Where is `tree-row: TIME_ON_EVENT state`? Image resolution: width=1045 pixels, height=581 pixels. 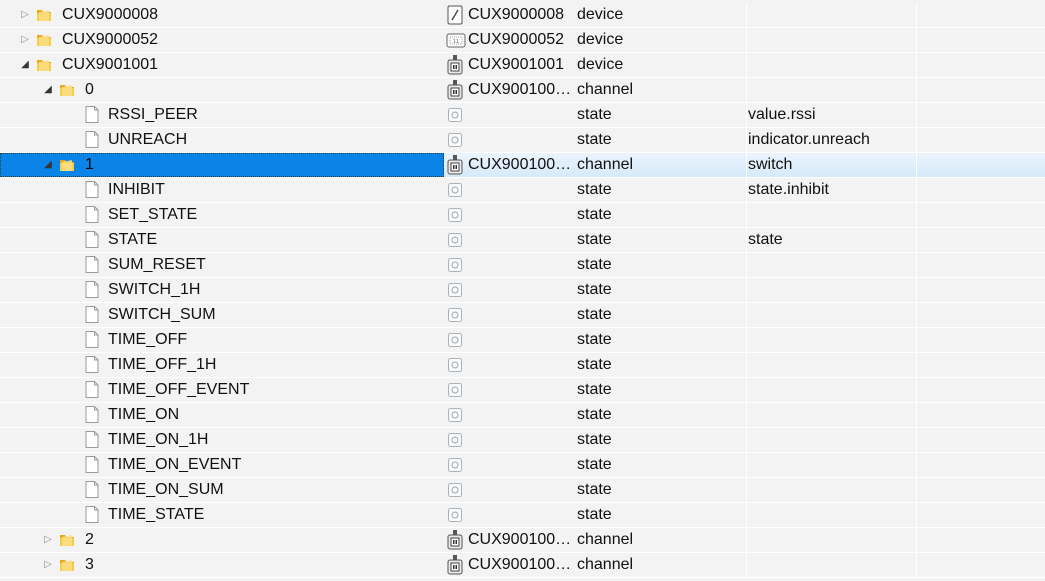 tree-row: TIME_ON_EVENT state is located at coordinates (522, 465).